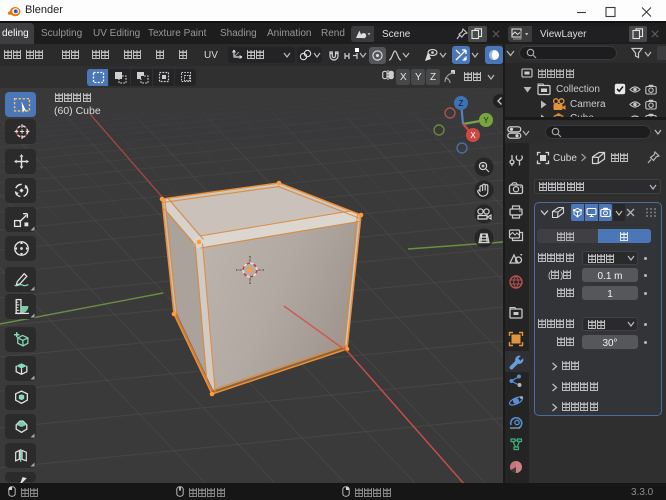 The height and width of the screenshot is (500, 666). What do you see at coordinates (461, 103) in the screenshot?
I see `svg-text: Z` at bounding box center [461, 103].